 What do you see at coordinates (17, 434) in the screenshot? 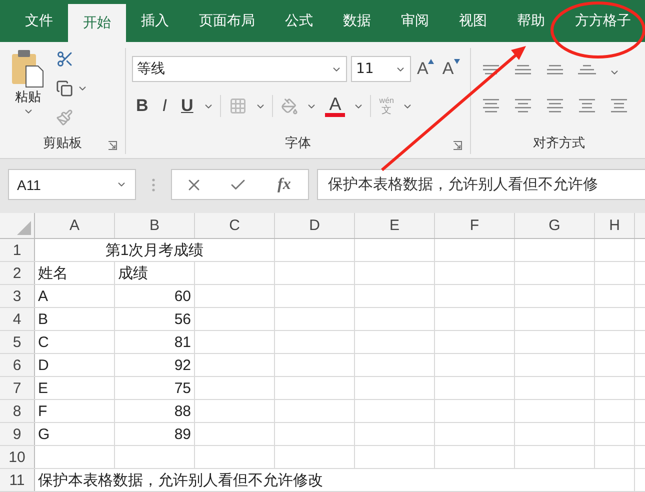
I see `row-header: 9` at bounding box center [17, 434].